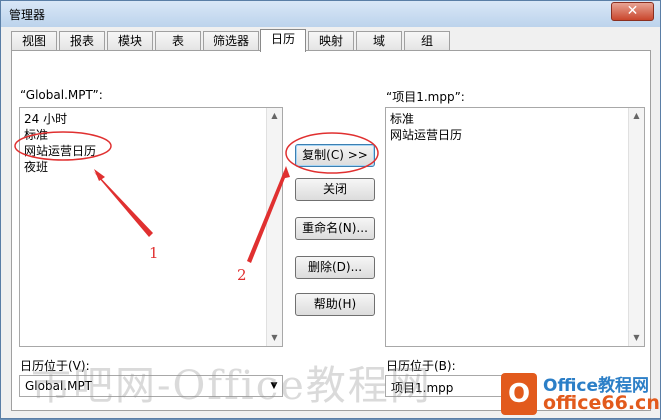 The image size is (661, 420). I want to click on arrow-two, so click(267, 217).